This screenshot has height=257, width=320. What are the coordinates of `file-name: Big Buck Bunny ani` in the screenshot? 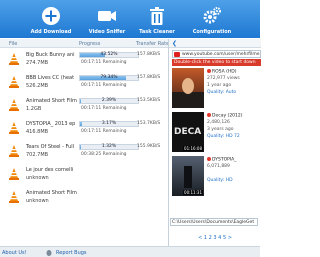 It's located at (50, 55).